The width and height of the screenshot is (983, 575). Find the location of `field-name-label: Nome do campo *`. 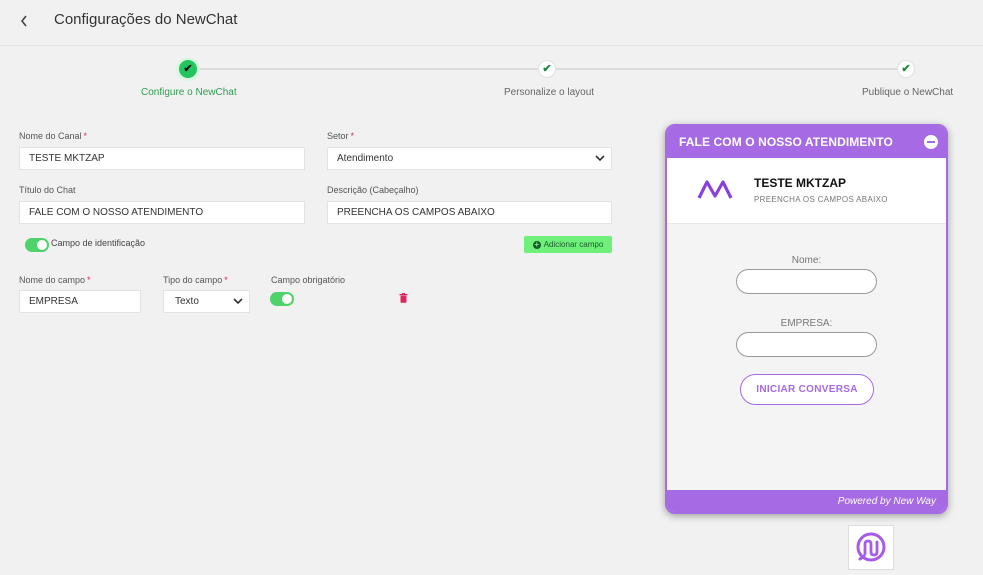

field-name-label: Nome do campo * is located at coordinates (55, 280).